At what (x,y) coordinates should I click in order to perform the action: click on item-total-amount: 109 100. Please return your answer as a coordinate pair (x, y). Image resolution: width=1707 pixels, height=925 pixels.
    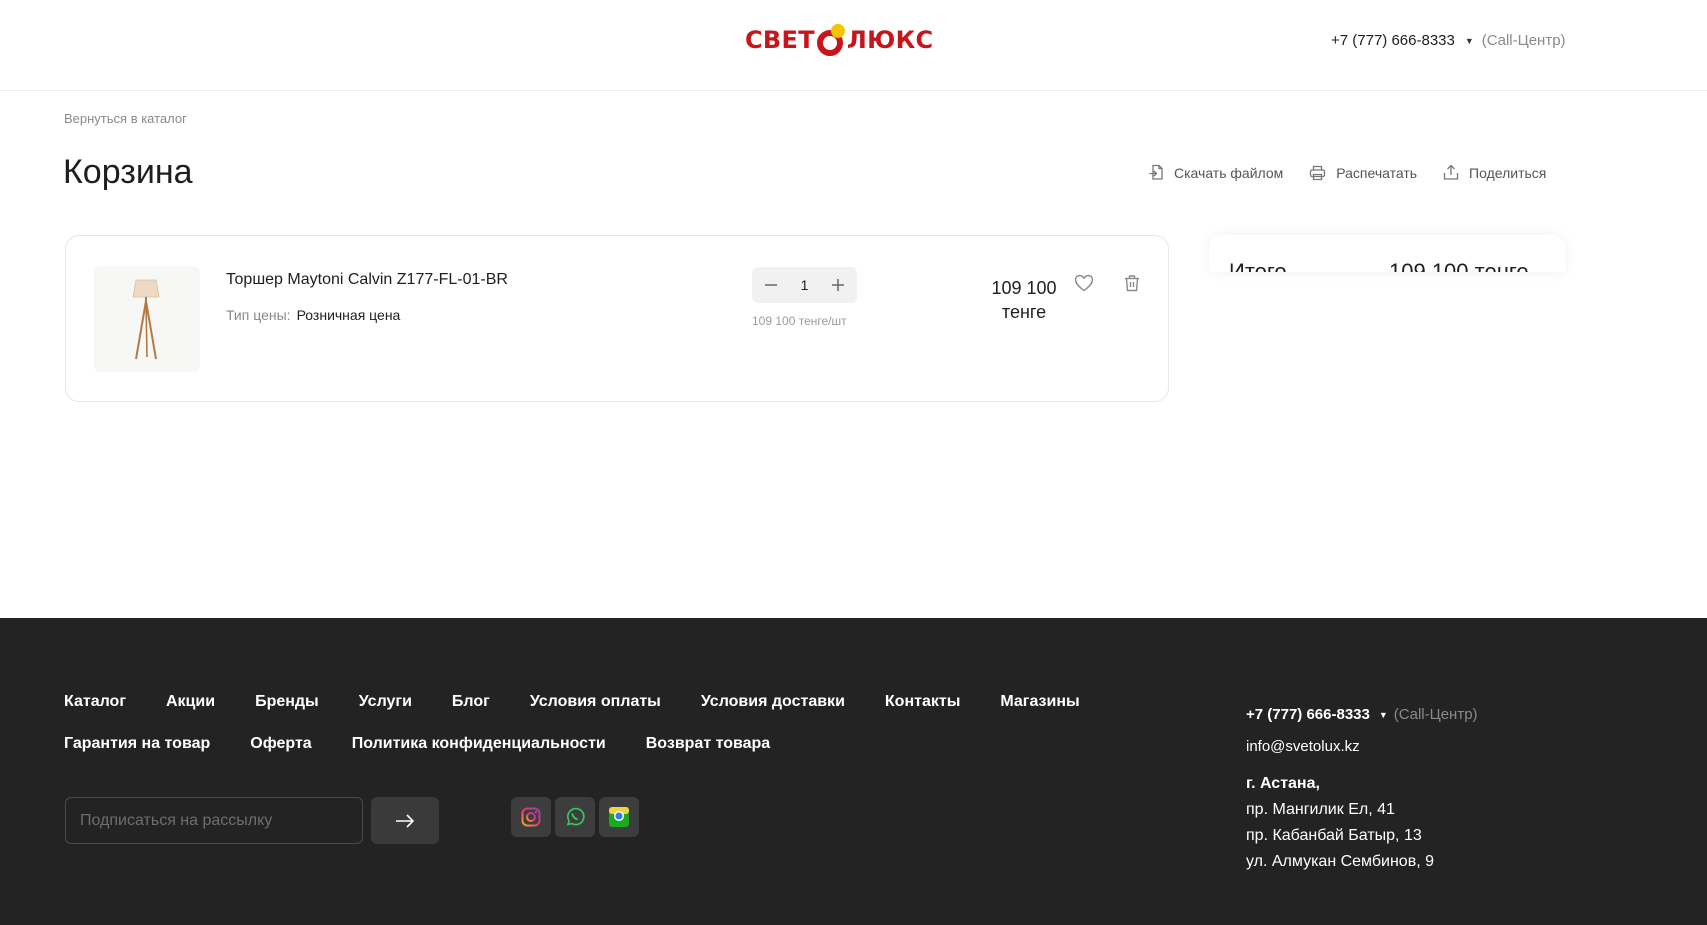
    Looking at the image, I should click on (1024, 288).